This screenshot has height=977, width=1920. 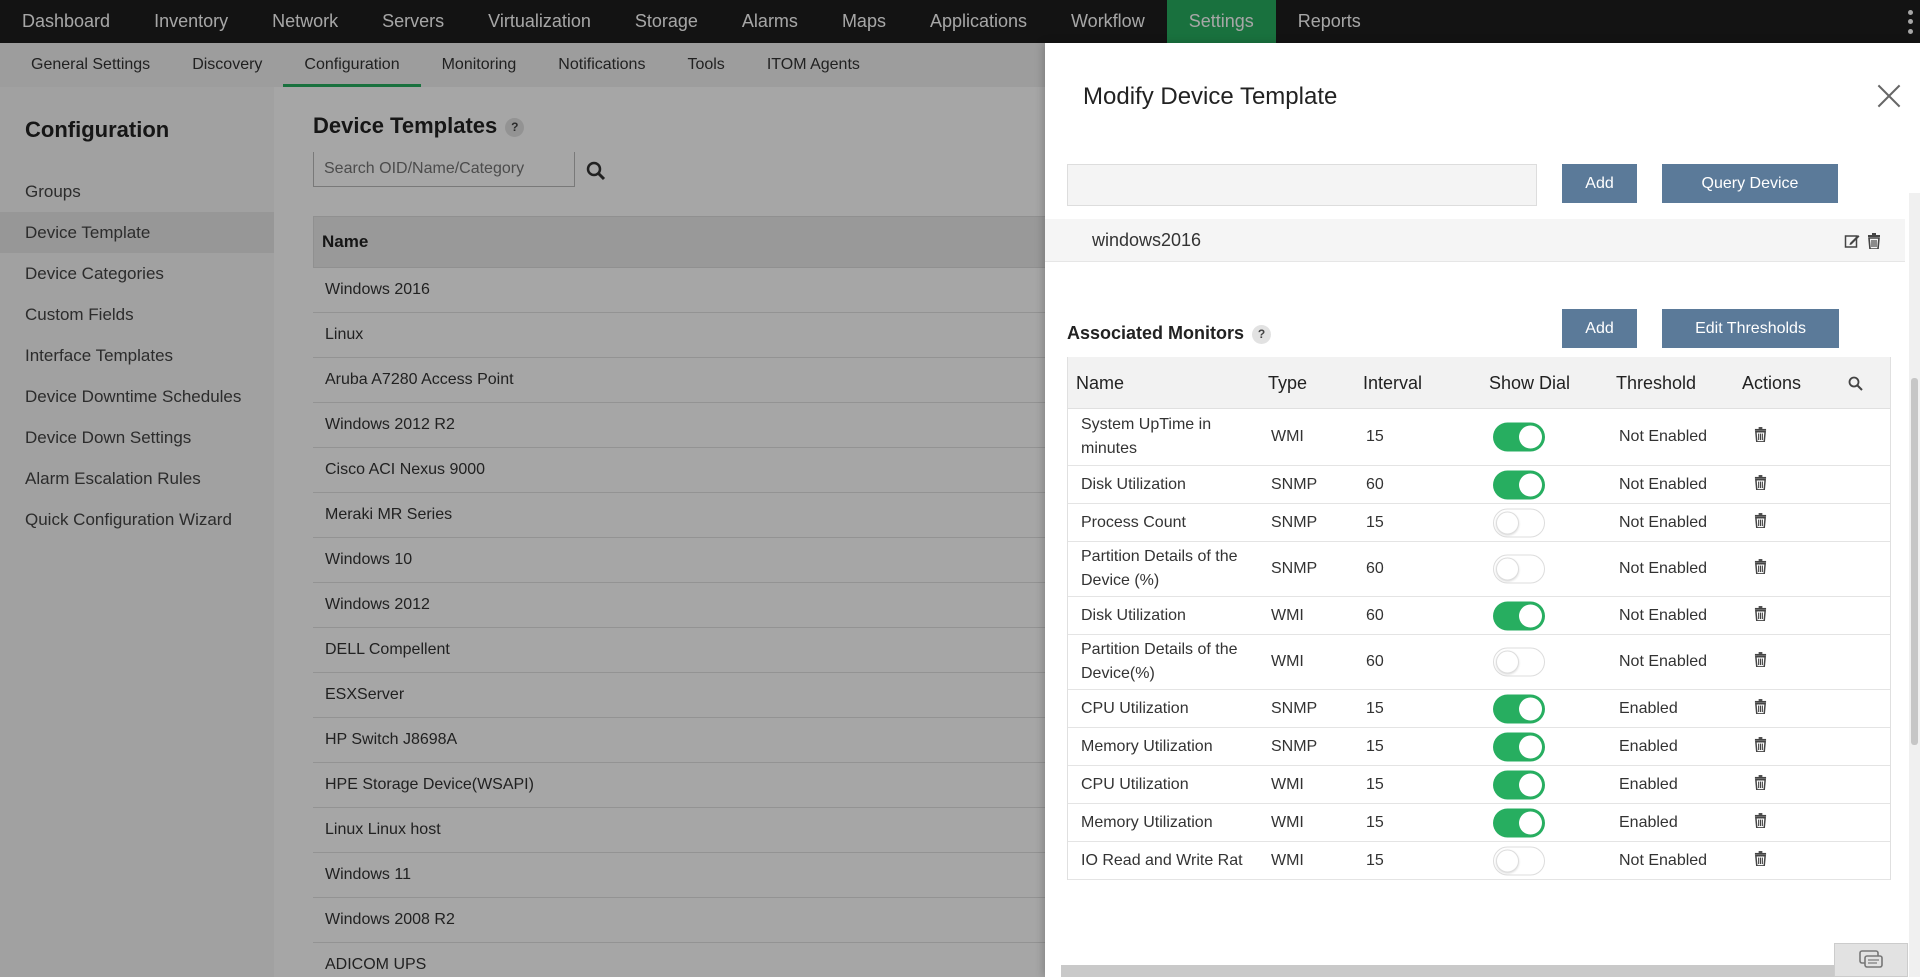 I want to click on oid-name: windows2016, so click(x=1147, y=240).